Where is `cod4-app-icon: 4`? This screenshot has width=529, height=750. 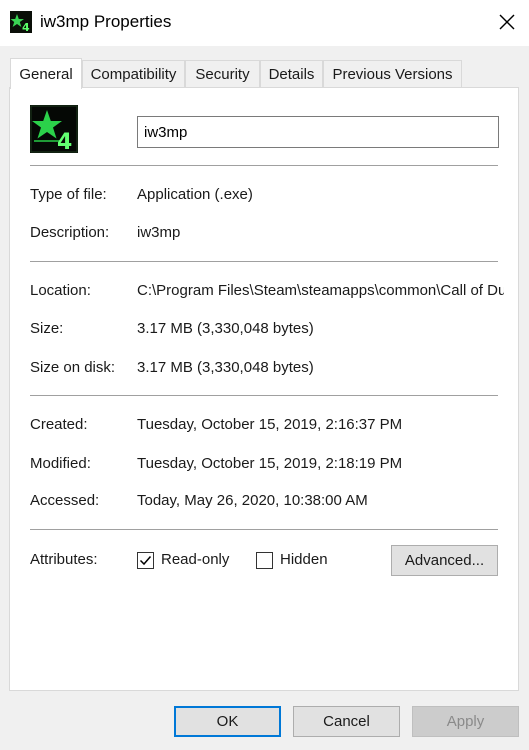
cod4-app-icon: 4 is located at coordinates (21, 22).